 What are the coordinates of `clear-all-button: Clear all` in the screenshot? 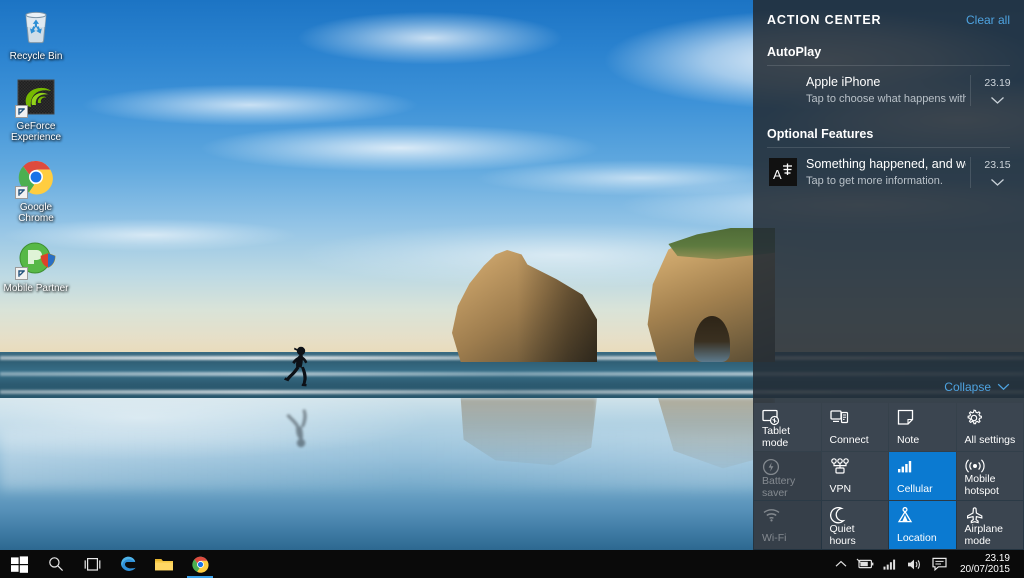 It's located at (988, 20).